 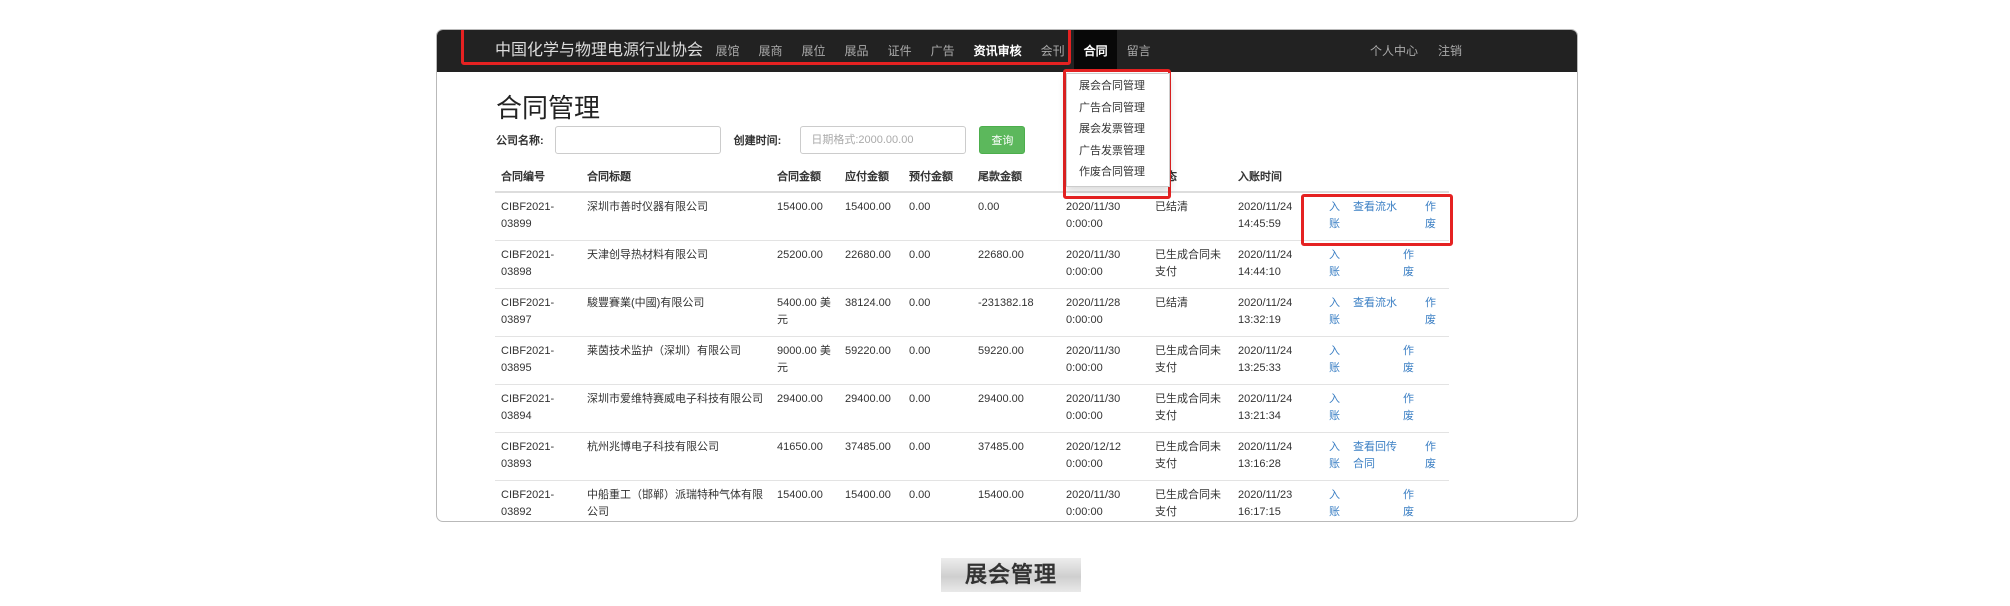 I want to click on col-entry-time: 入账时间, so click(x=1277, y=177).